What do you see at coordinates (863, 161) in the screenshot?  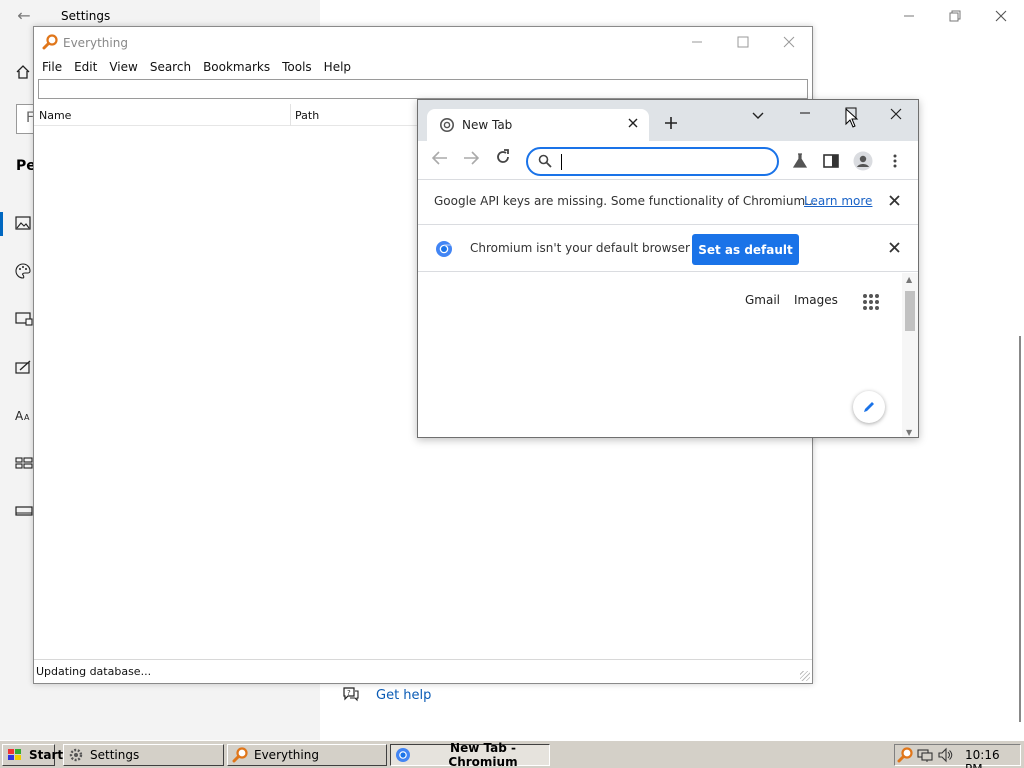 I see `profile-avatar-icon` at bounding box center [863, 161].